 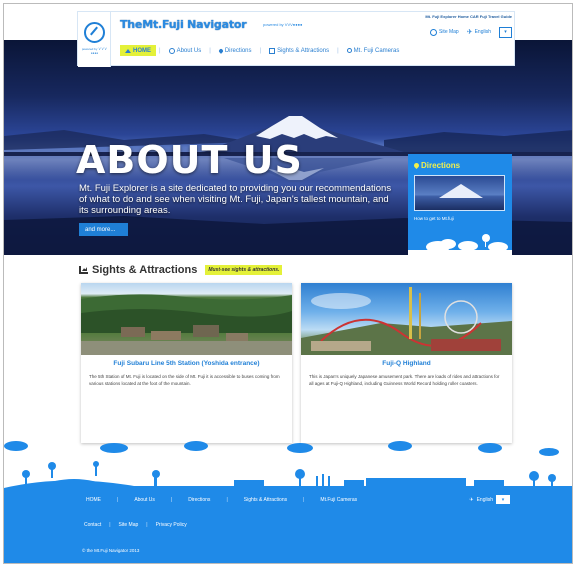 I want to click on nav-item-sights: Sights & Attractions, so click(x=299, y=50).